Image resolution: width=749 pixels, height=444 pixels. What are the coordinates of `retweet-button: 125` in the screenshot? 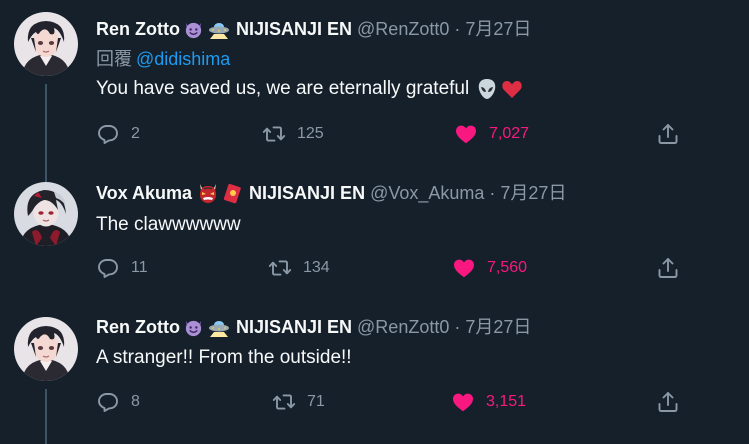 It's located at (293, 134).